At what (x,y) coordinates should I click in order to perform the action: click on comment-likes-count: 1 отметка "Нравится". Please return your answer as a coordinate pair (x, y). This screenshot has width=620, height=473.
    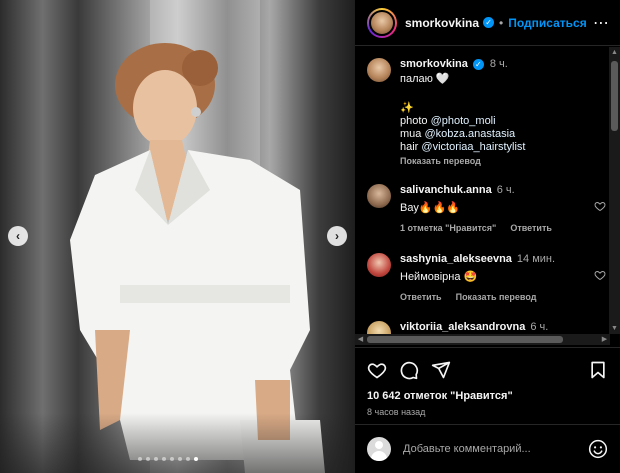
    Looking at the image, I should click on (448, 228).